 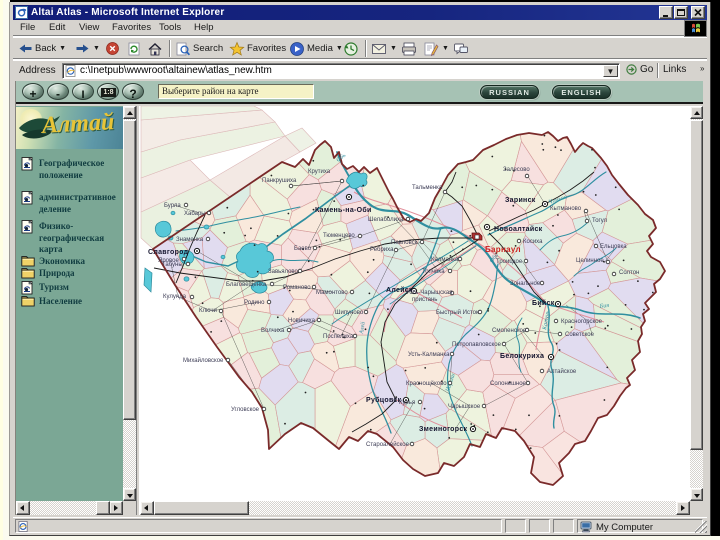 What do you see at coordinates (696, 112) in the screenshot?
I see `map-vscroll-up-button` at bounding box center [696, 112].